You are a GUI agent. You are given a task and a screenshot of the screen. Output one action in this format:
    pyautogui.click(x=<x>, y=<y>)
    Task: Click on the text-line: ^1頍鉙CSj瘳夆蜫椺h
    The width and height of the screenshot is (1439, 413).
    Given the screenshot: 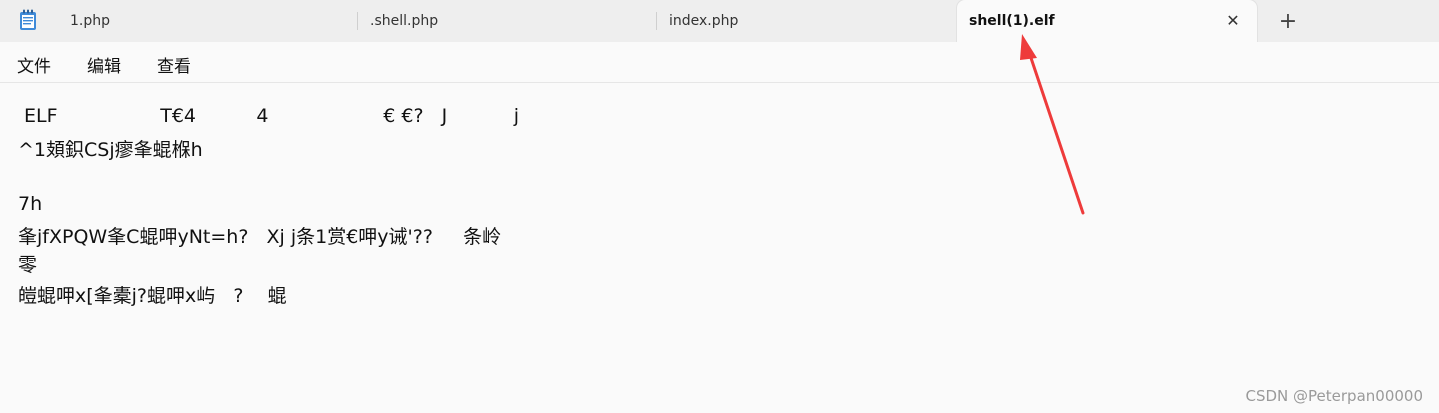 What is the action you would take?
    pyautogui.click(x=110, y=148)
    